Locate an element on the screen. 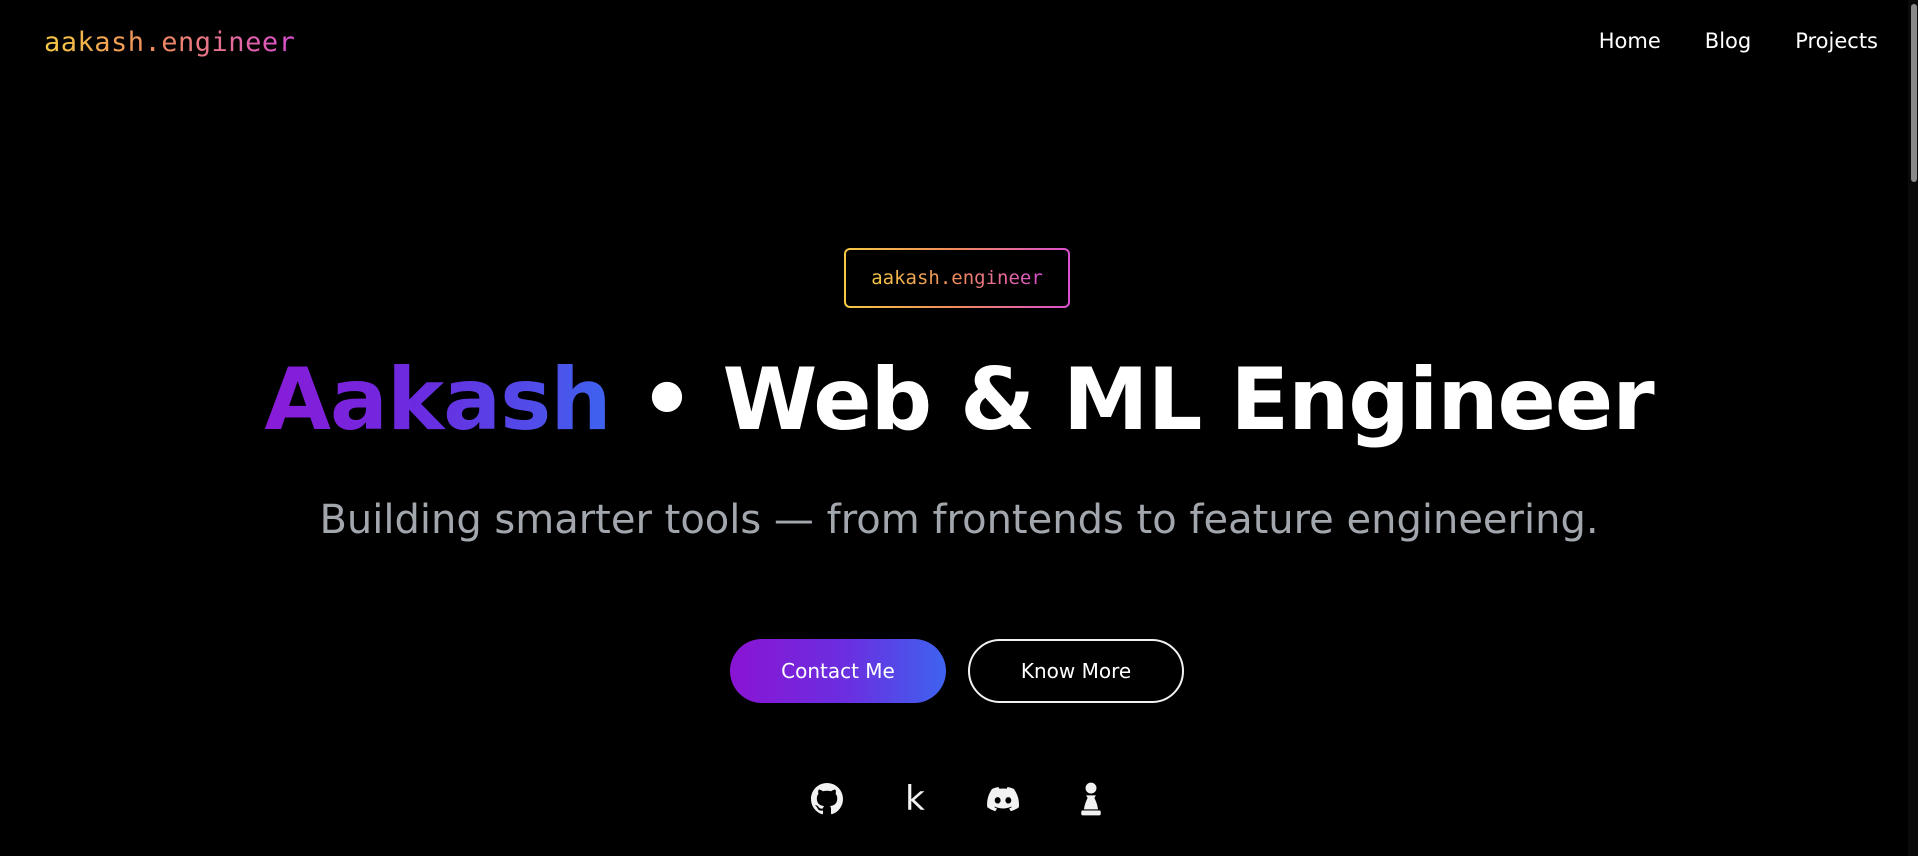 The width and height of the screenshot is (1918, 856). kaggle-glyph: k is located at coordinates (915, 799).